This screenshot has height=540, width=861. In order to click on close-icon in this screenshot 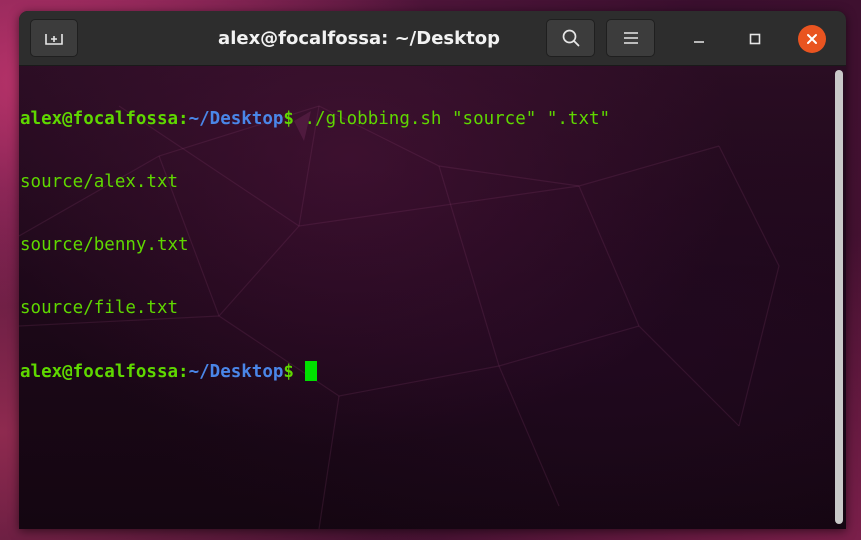, I will do `click(812, 39)`.